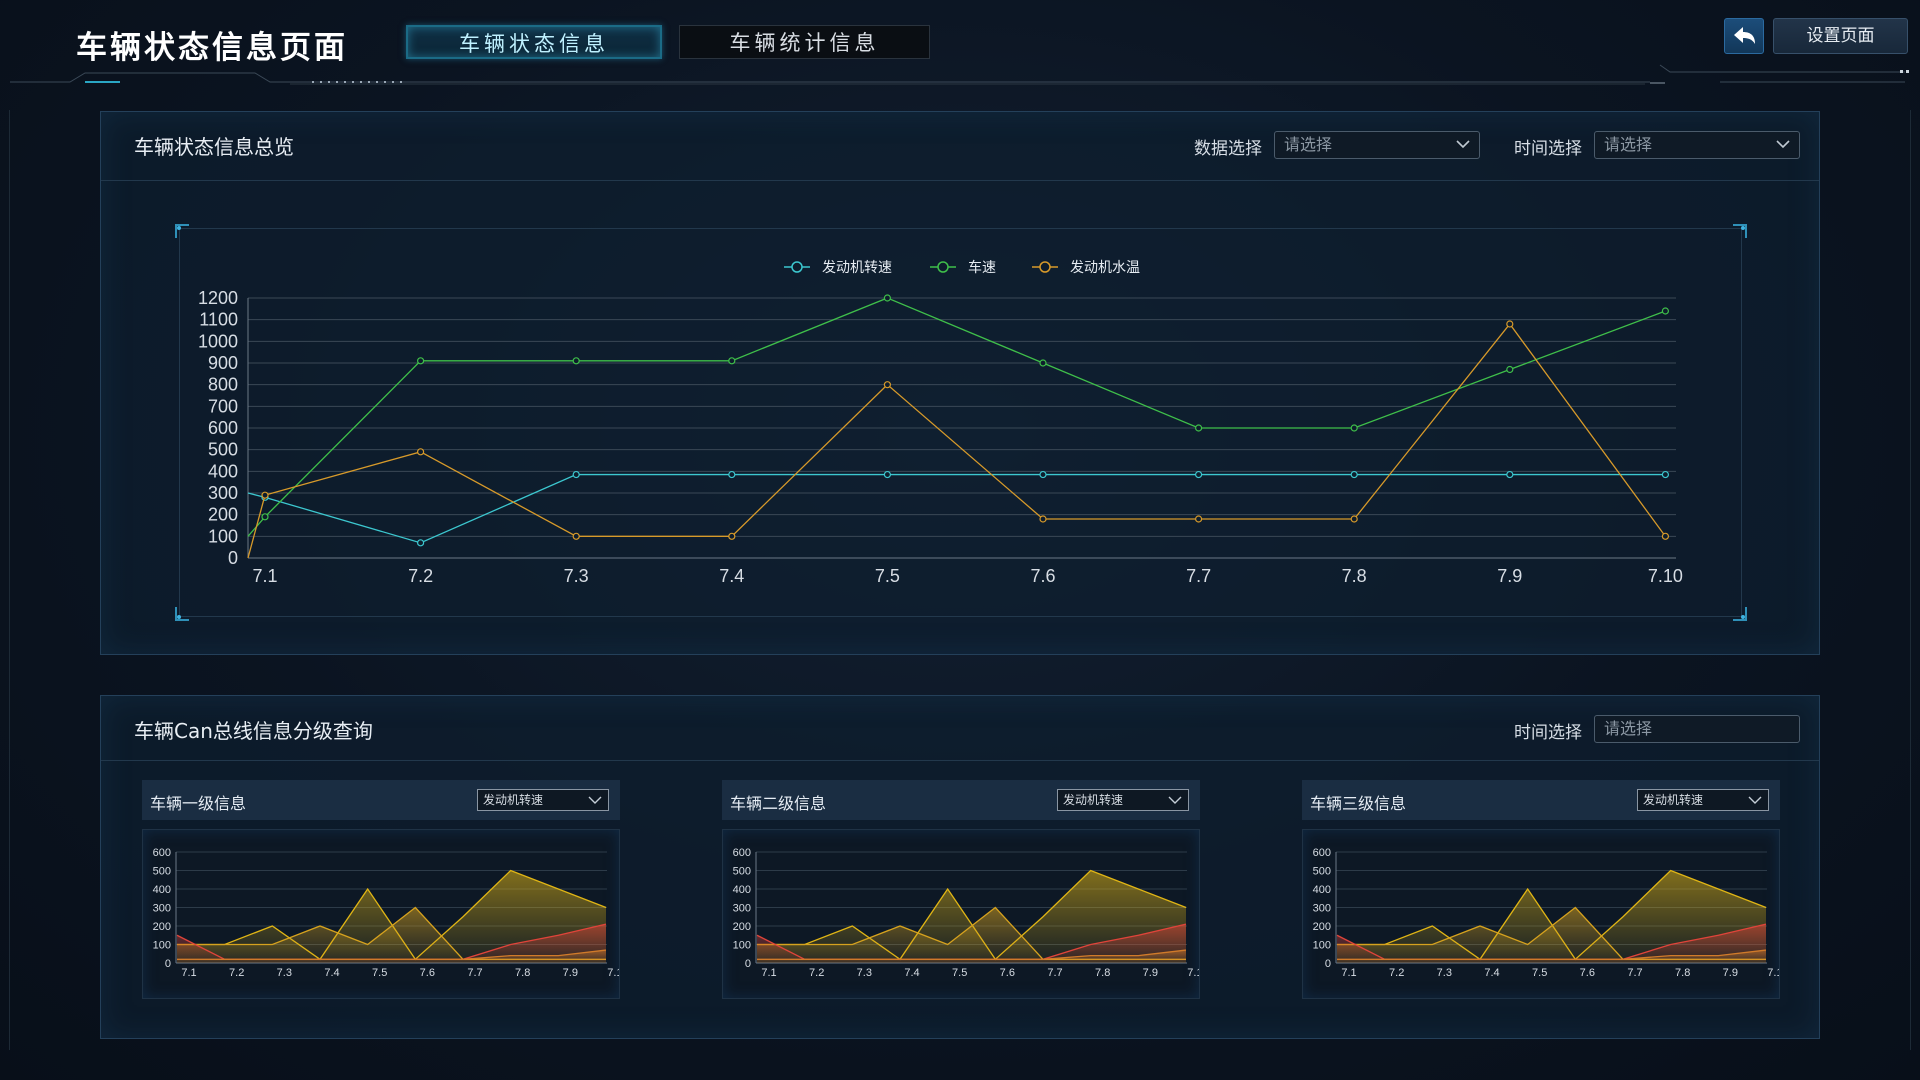  Describe the element at coordinates (960, 760) in the screenshot. I see `can-query-divider` at that location.